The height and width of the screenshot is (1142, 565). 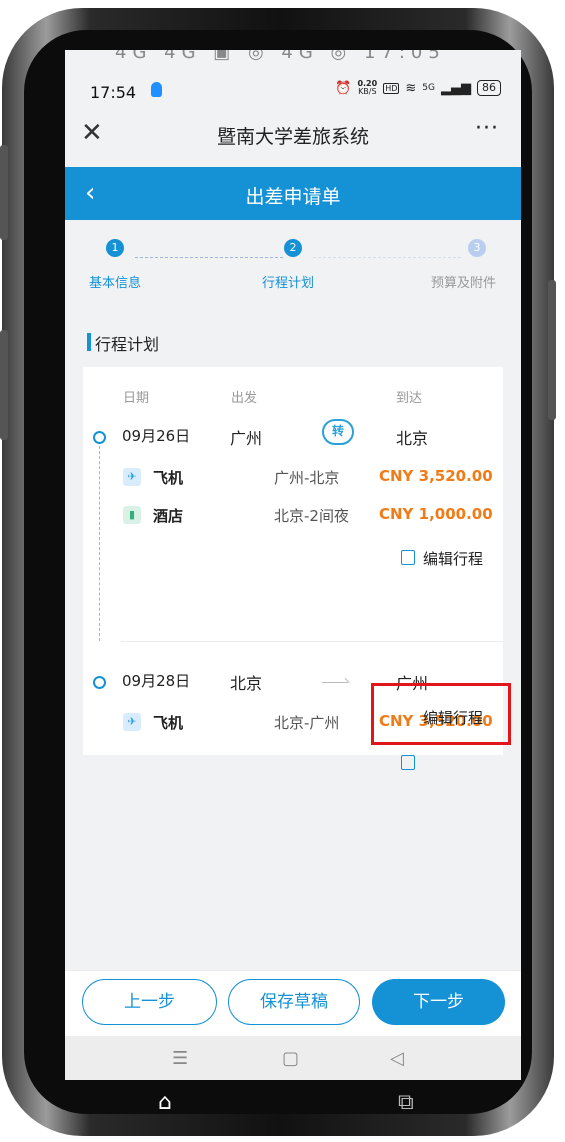 I want to click on status-icons: ⏰ 0.20 KB/S HD ≋ 5G ▂▄▆ 86, so click(x=418, y=88).